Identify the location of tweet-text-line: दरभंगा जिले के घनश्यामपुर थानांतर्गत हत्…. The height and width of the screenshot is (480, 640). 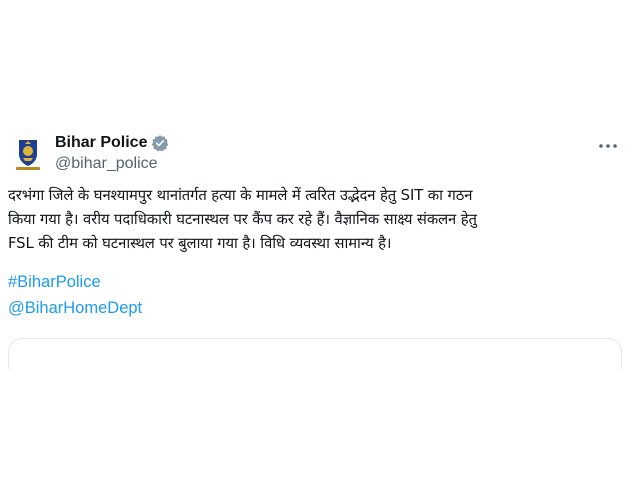
(240, 195).